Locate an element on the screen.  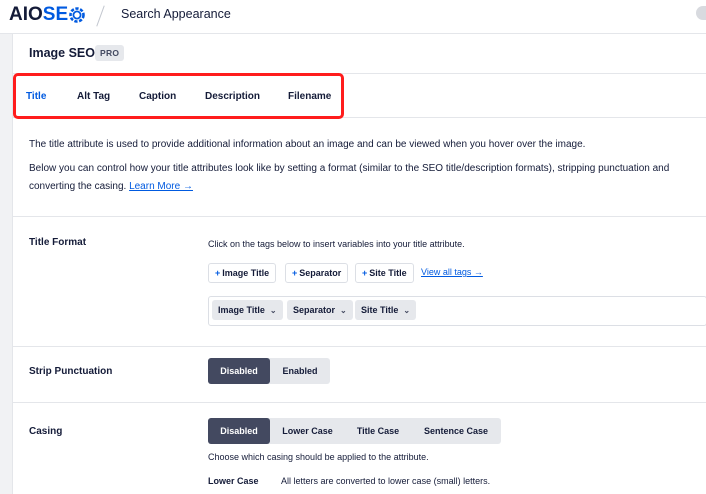
scrollbar-handle is located at coordinates (701, 13).